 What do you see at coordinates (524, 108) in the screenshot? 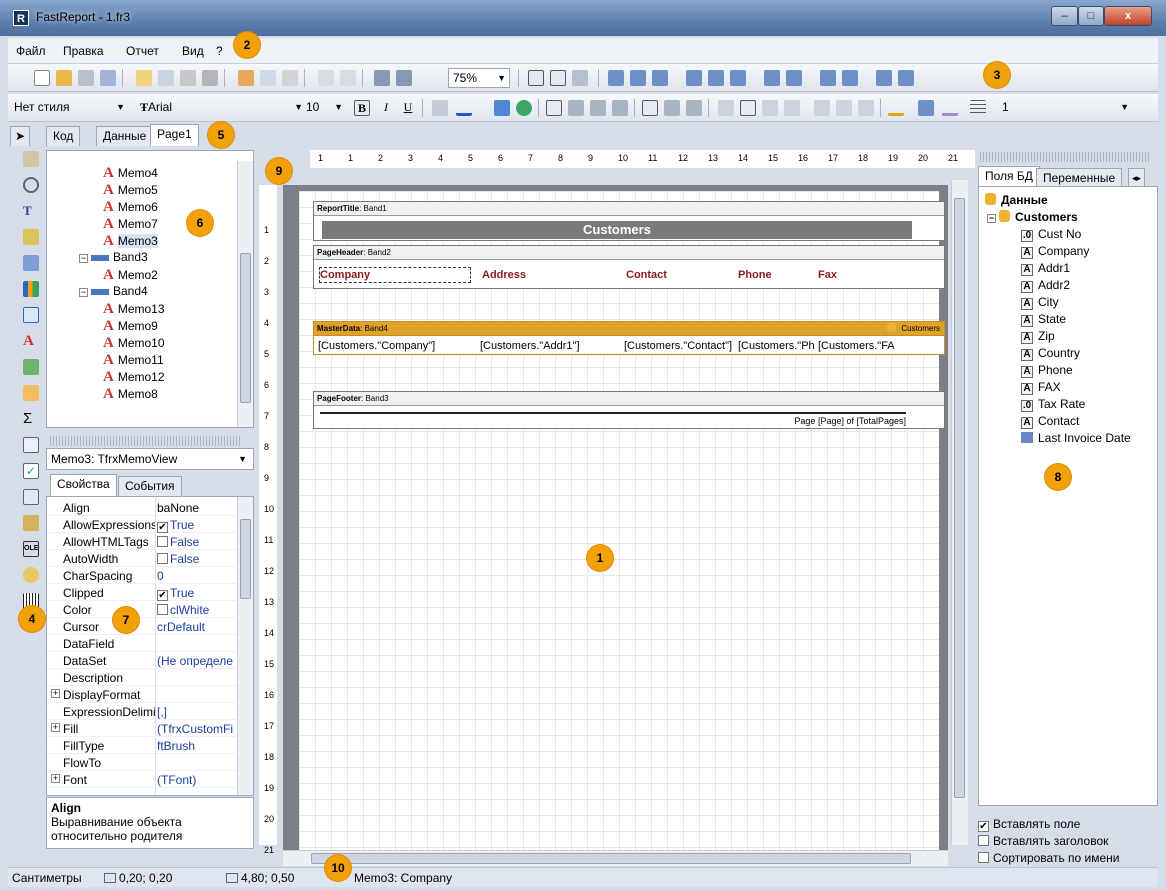
I see `rotation-icon` at bounding box center [524, 108].